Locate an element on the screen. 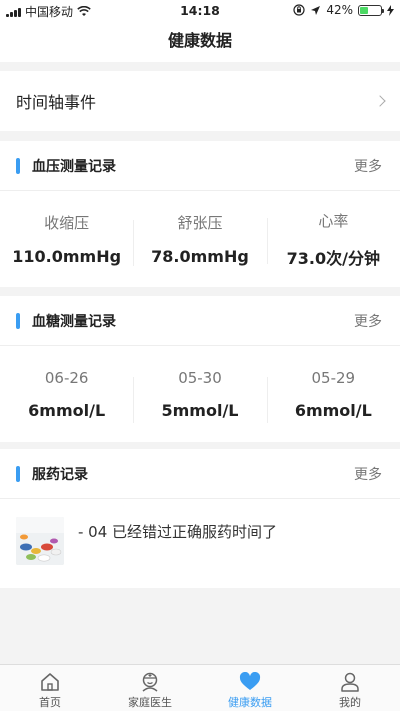 Image resolution: width=400 pixels, height=711 pixels. chevron-right-icon is located at coordinates (380, 101).